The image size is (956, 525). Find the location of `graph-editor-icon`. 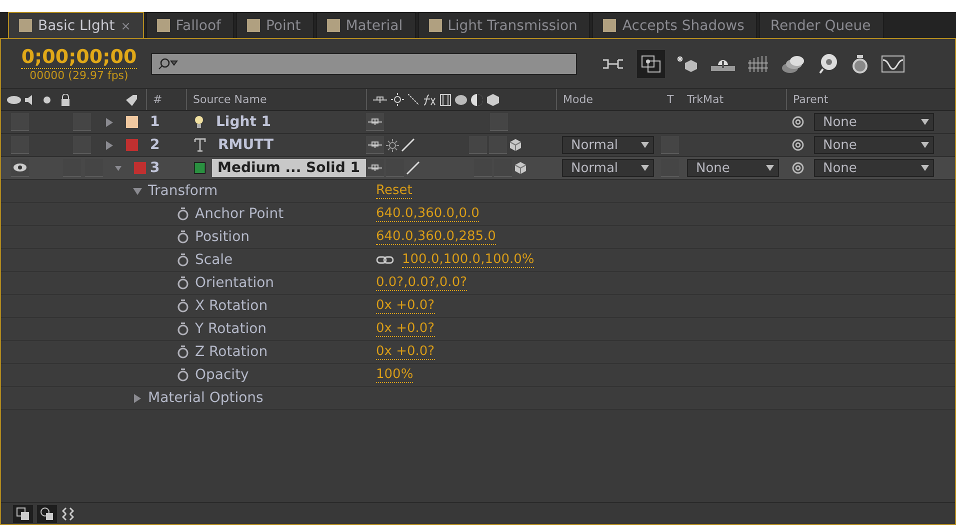

graph-editor-icon is located at coordinates (893, 63).